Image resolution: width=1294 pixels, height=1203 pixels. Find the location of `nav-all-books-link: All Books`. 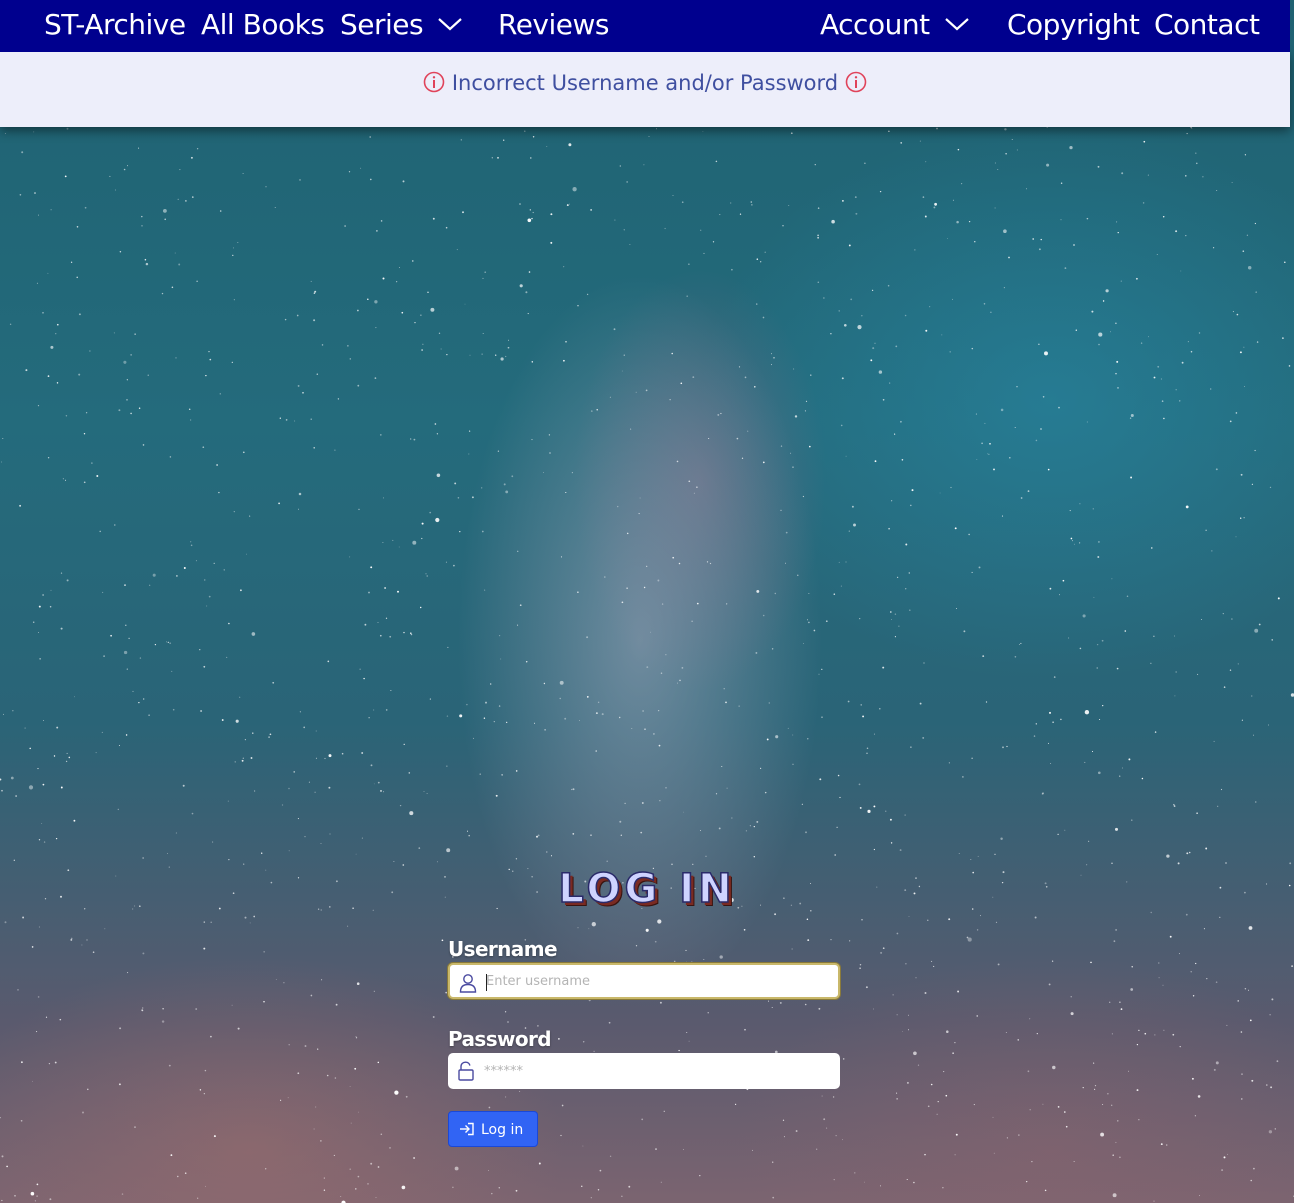

nav-all-books-link: All Books is located at coordinates (263, 26).